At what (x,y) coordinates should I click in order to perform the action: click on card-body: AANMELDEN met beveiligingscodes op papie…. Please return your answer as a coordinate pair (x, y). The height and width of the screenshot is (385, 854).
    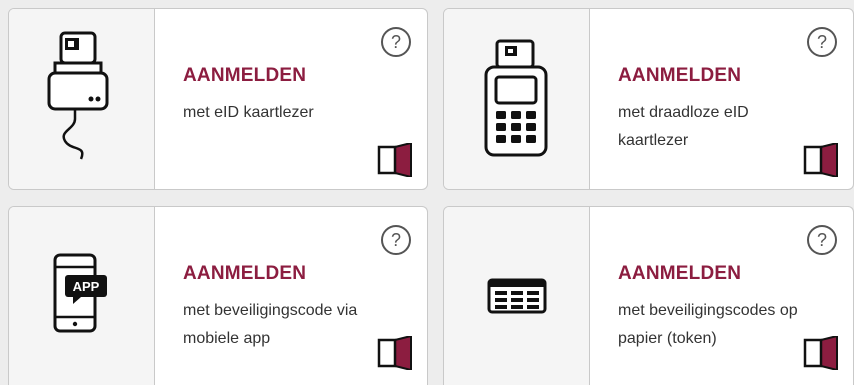
    Looking at the image, I should click on (721, 296).